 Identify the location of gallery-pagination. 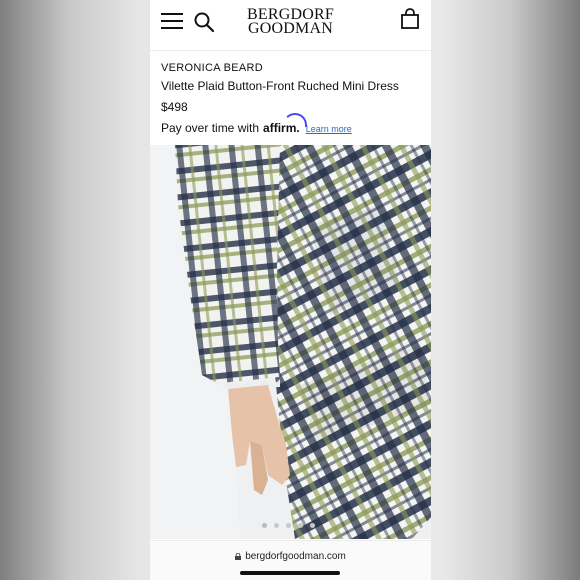
(288, 525).